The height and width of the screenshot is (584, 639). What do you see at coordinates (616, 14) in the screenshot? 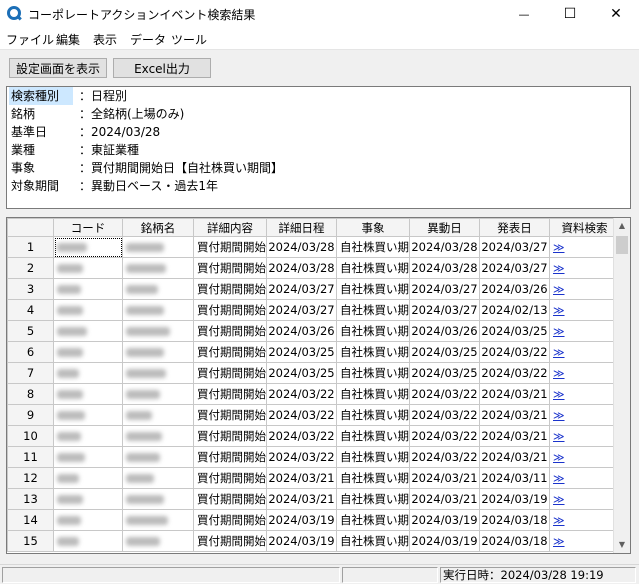
I see `close-button: ✕` at bounding box center [616, 14].